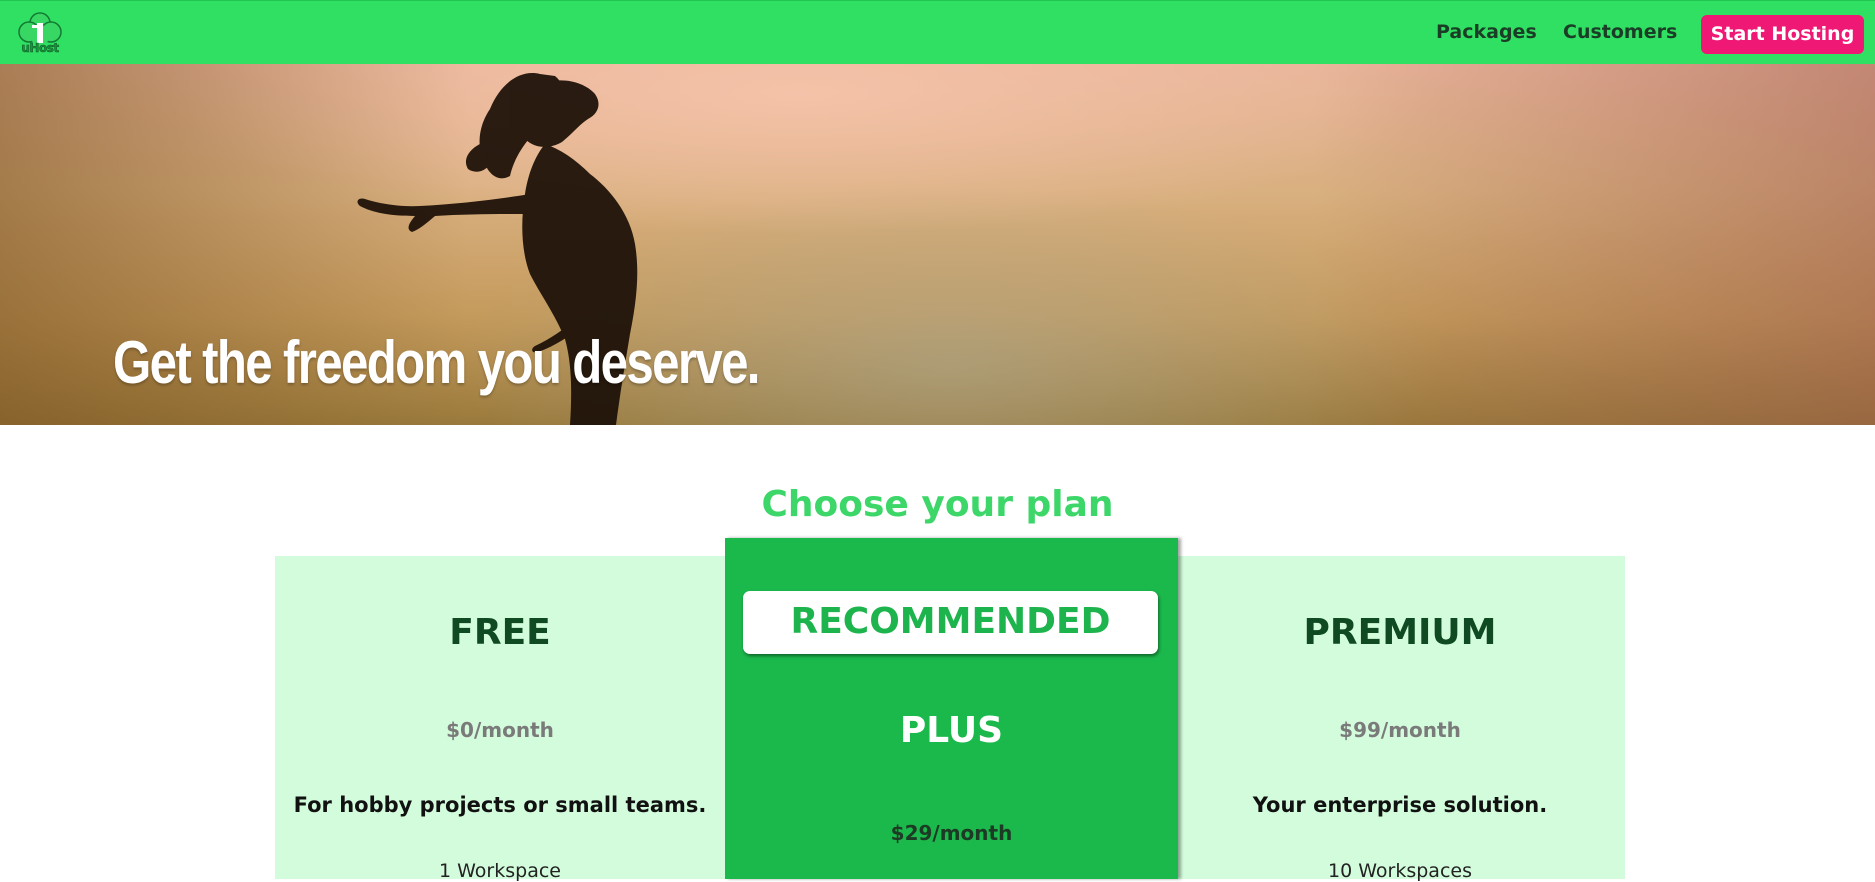 The image size is (1875, 882). Describe the element at coordinates (1400, 632) in the screenshot. I see `plan-name: PREMIUM` at that location.